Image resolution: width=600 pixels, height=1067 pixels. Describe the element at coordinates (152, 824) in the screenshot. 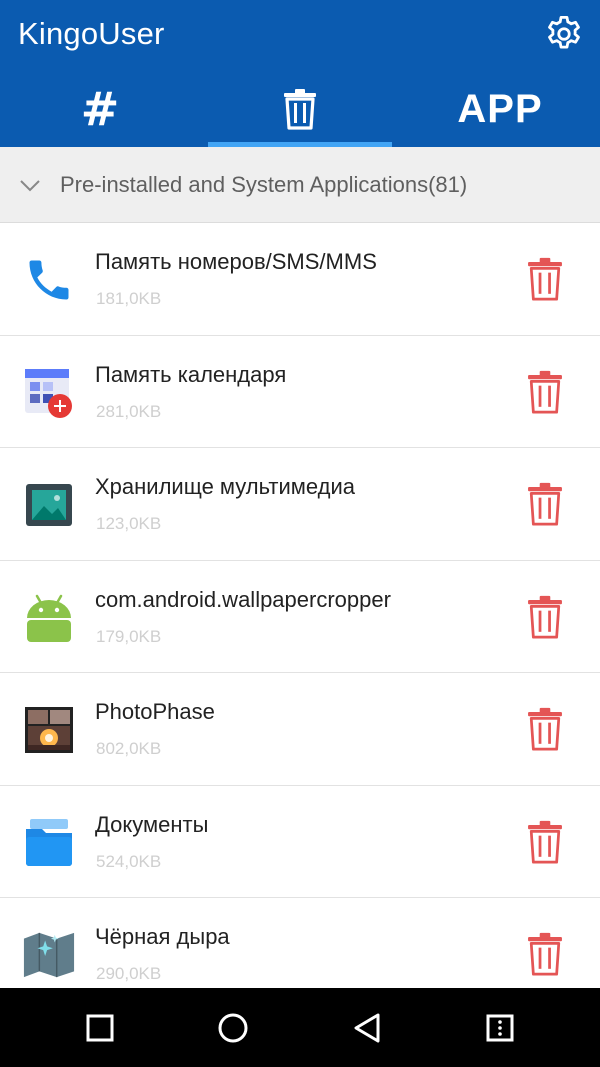

I see `app-name: Документы` at that location.